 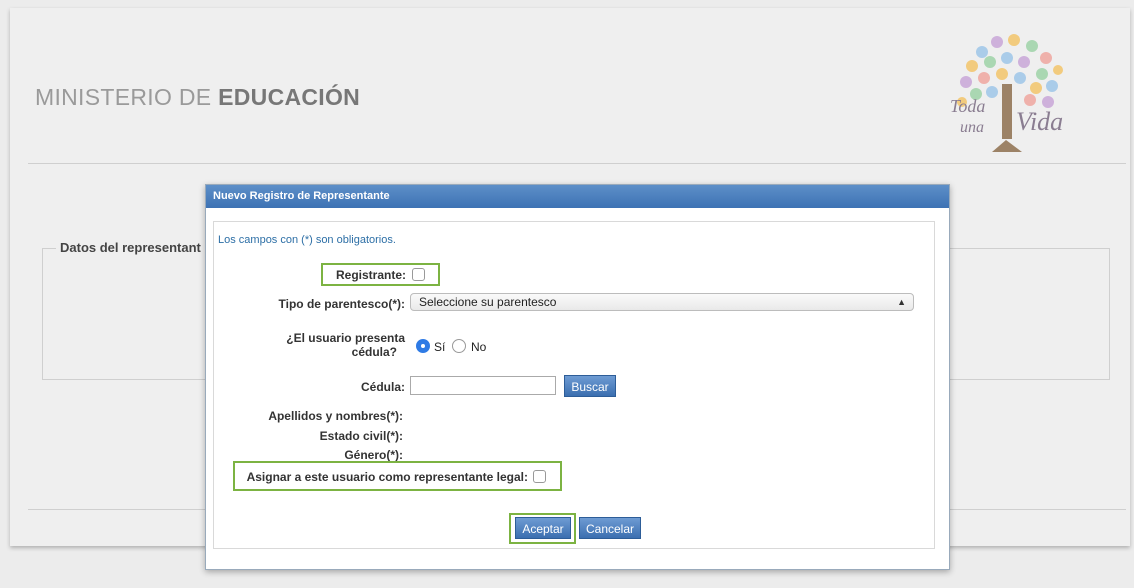 I want to click on cedula-question-line2: cédula?, so click(x=374, y=352).